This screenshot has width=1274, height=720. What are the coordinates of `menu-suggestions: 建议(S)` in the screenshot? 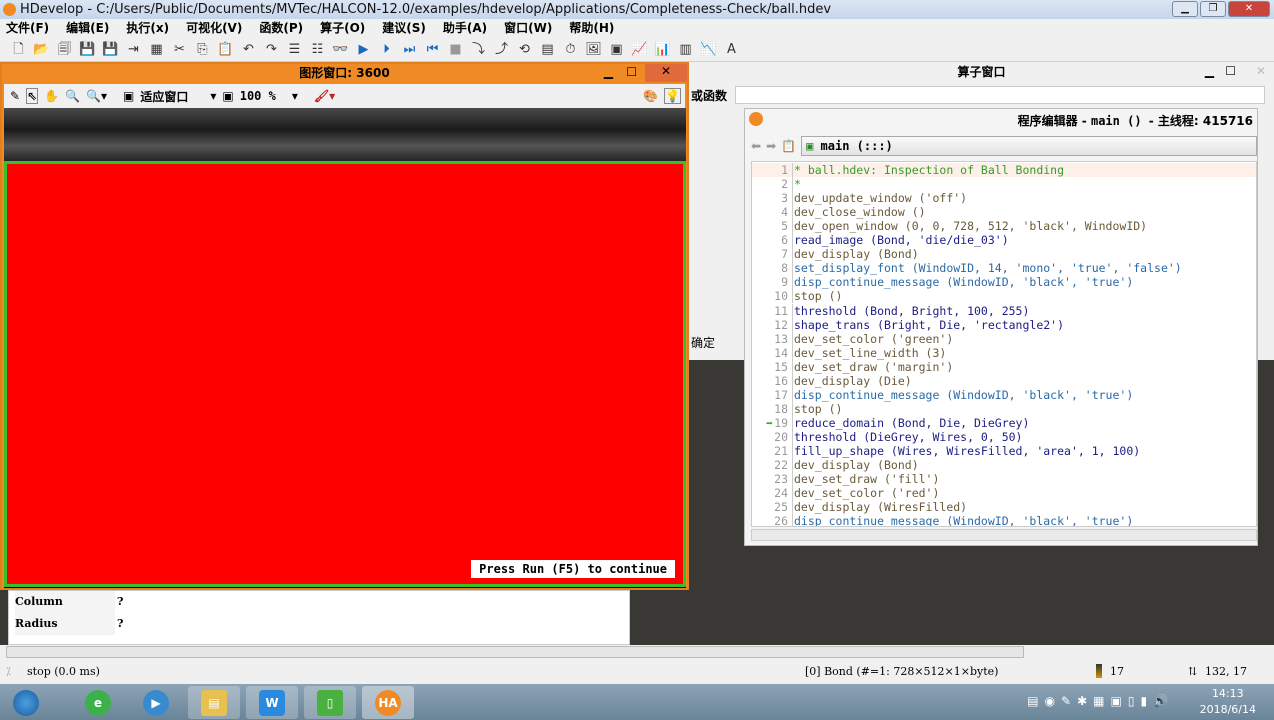 It's located at (404, 28).